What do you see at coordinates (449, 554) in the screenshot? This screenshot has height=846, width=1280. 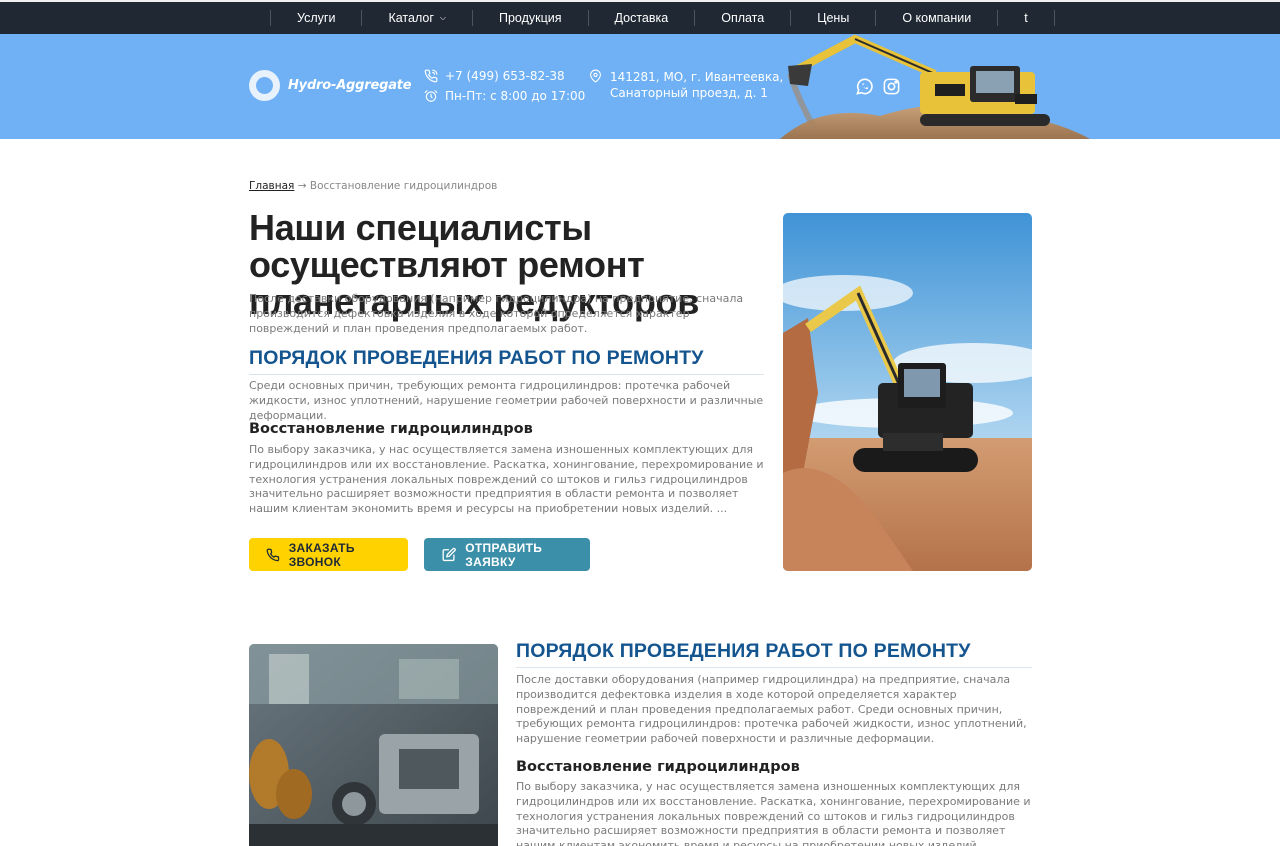 I see `edit-icon` at bounding box center [449, 554].